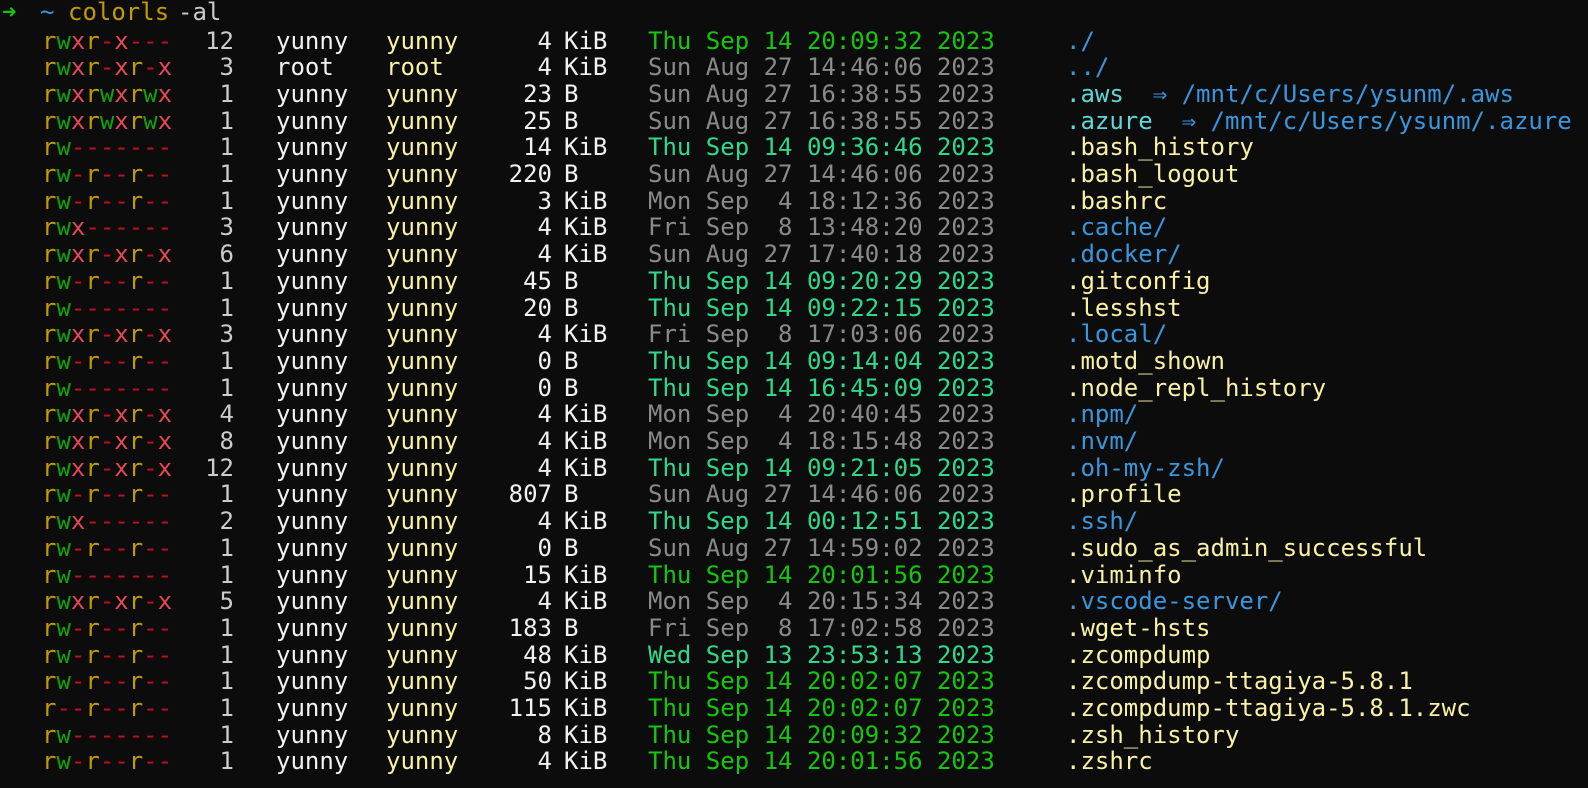 Image resolution: width=1588 pixels, height=788 pixels. Describe the element at coordinates (1124, 494) in the screenshot. I see `file-name: .profile` at that location.